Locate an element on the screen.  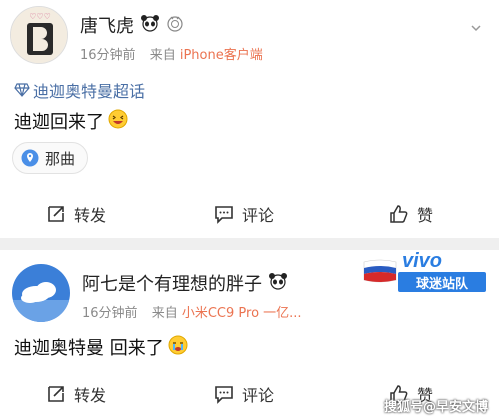
fan-team-badge: 球迷站队 is located at coordinates (442, 282).